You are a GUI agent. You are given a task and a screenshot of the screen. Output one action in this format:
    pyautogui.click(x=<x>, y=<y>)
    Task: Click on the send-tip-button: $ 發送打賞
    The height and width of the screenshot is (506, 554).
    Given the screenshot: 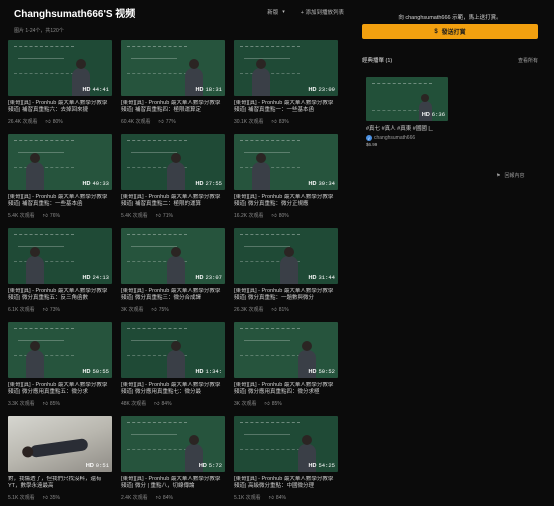 What is the action you would take?
    pyautogui.click(x=450, y=31)
    